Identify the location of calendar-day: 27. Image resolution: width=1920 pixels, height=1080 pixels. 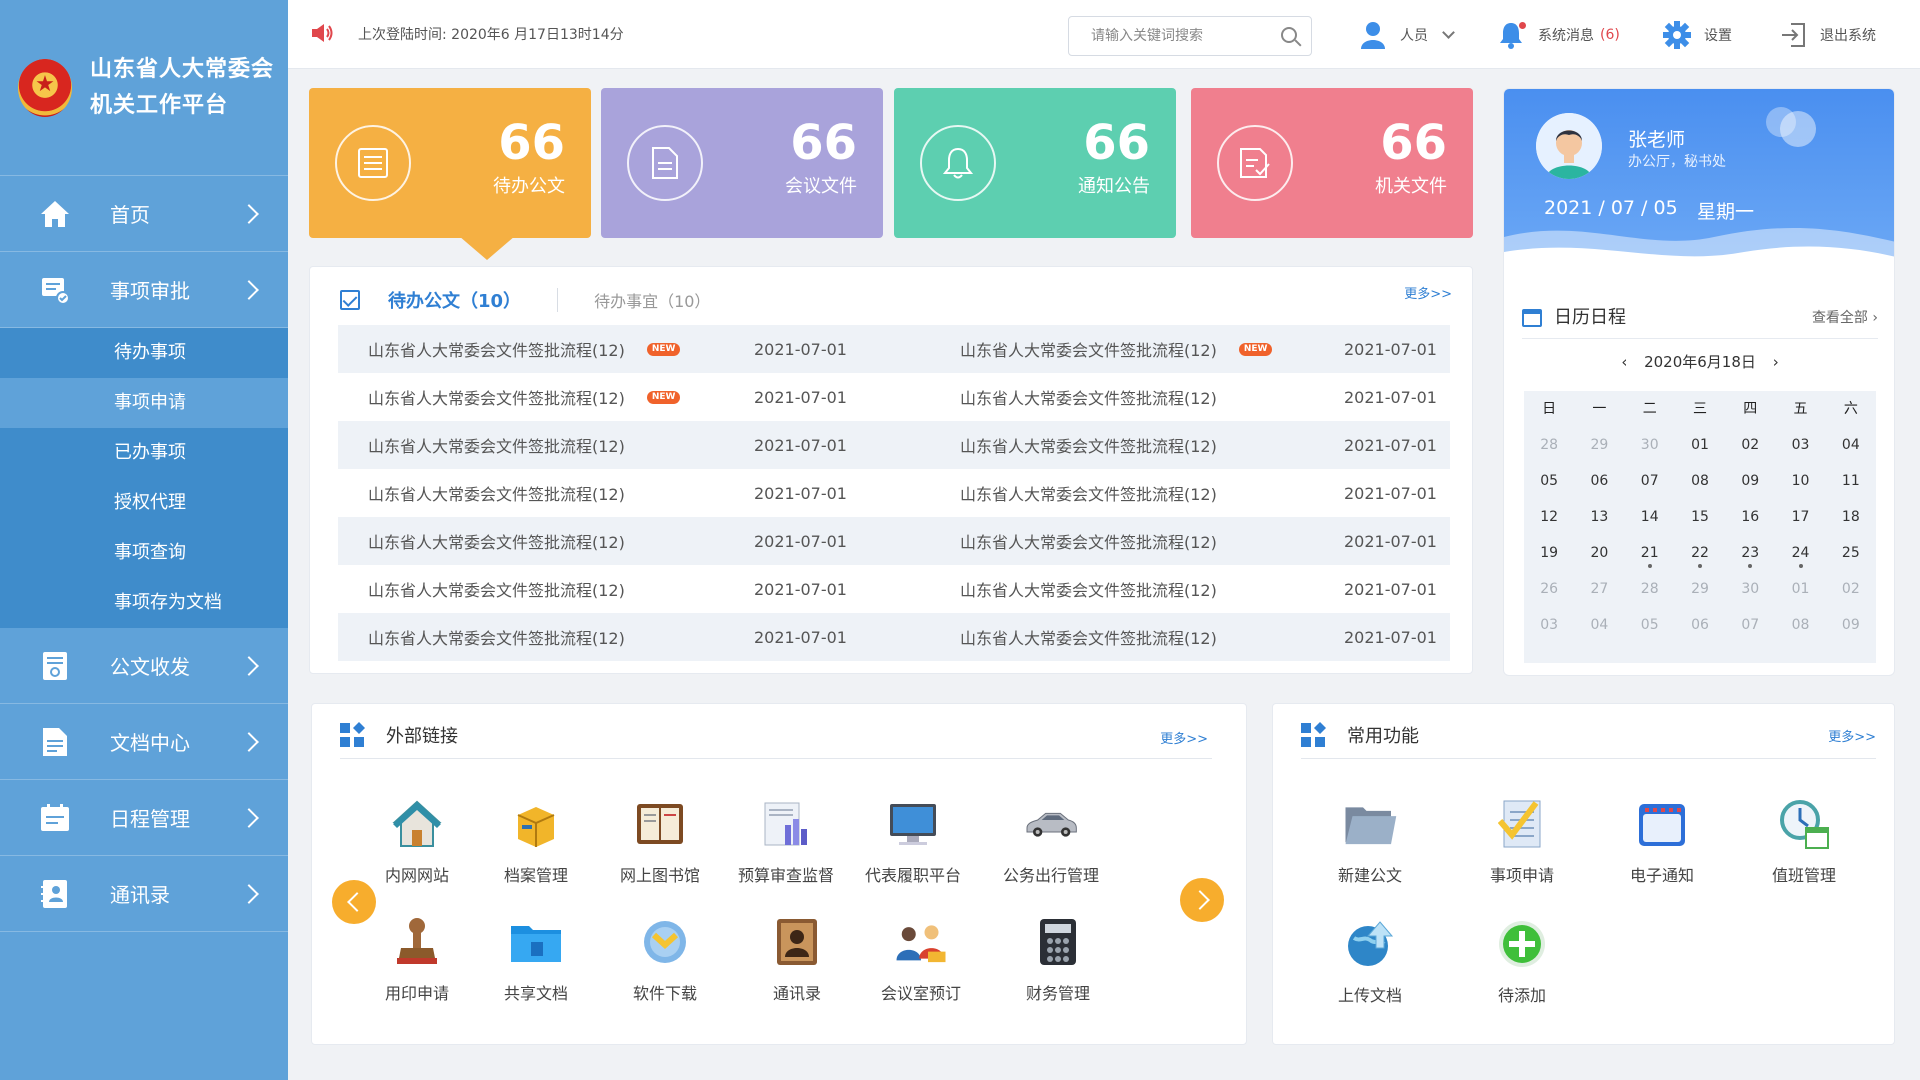
(1599, 589).